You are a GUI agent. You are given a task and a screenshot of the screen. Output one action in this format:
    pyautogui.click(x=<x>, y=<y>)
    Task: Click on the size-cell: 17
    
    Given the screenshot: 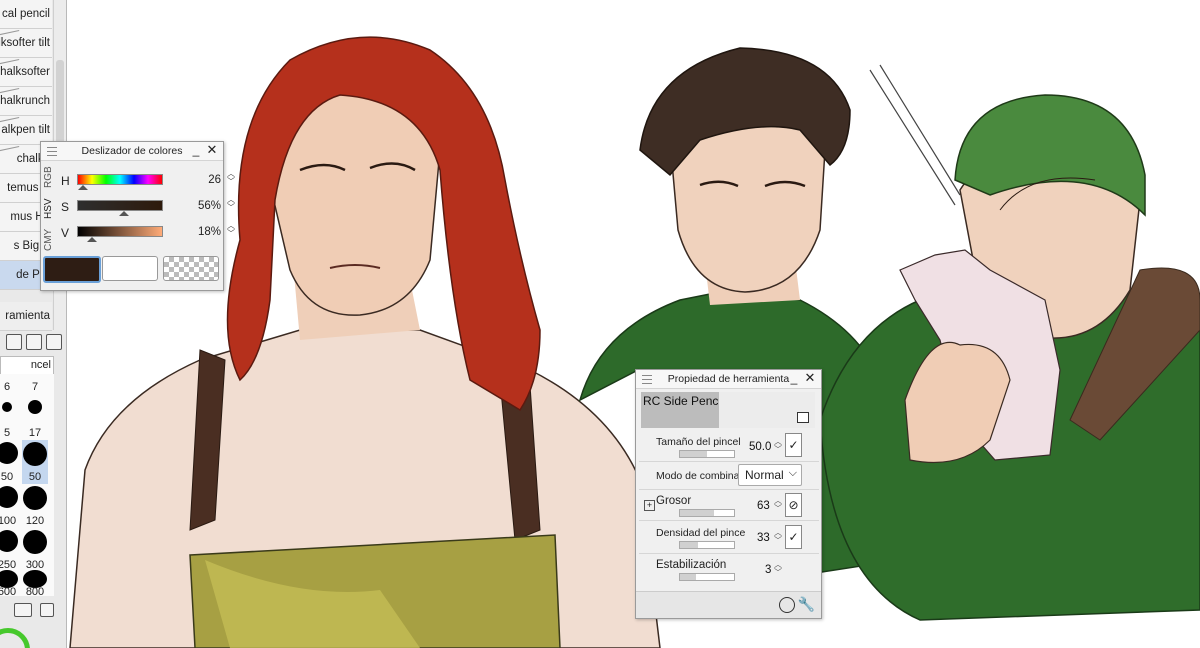 What is the action you would take?
    pyautogui.click(x=35, y=418)
    